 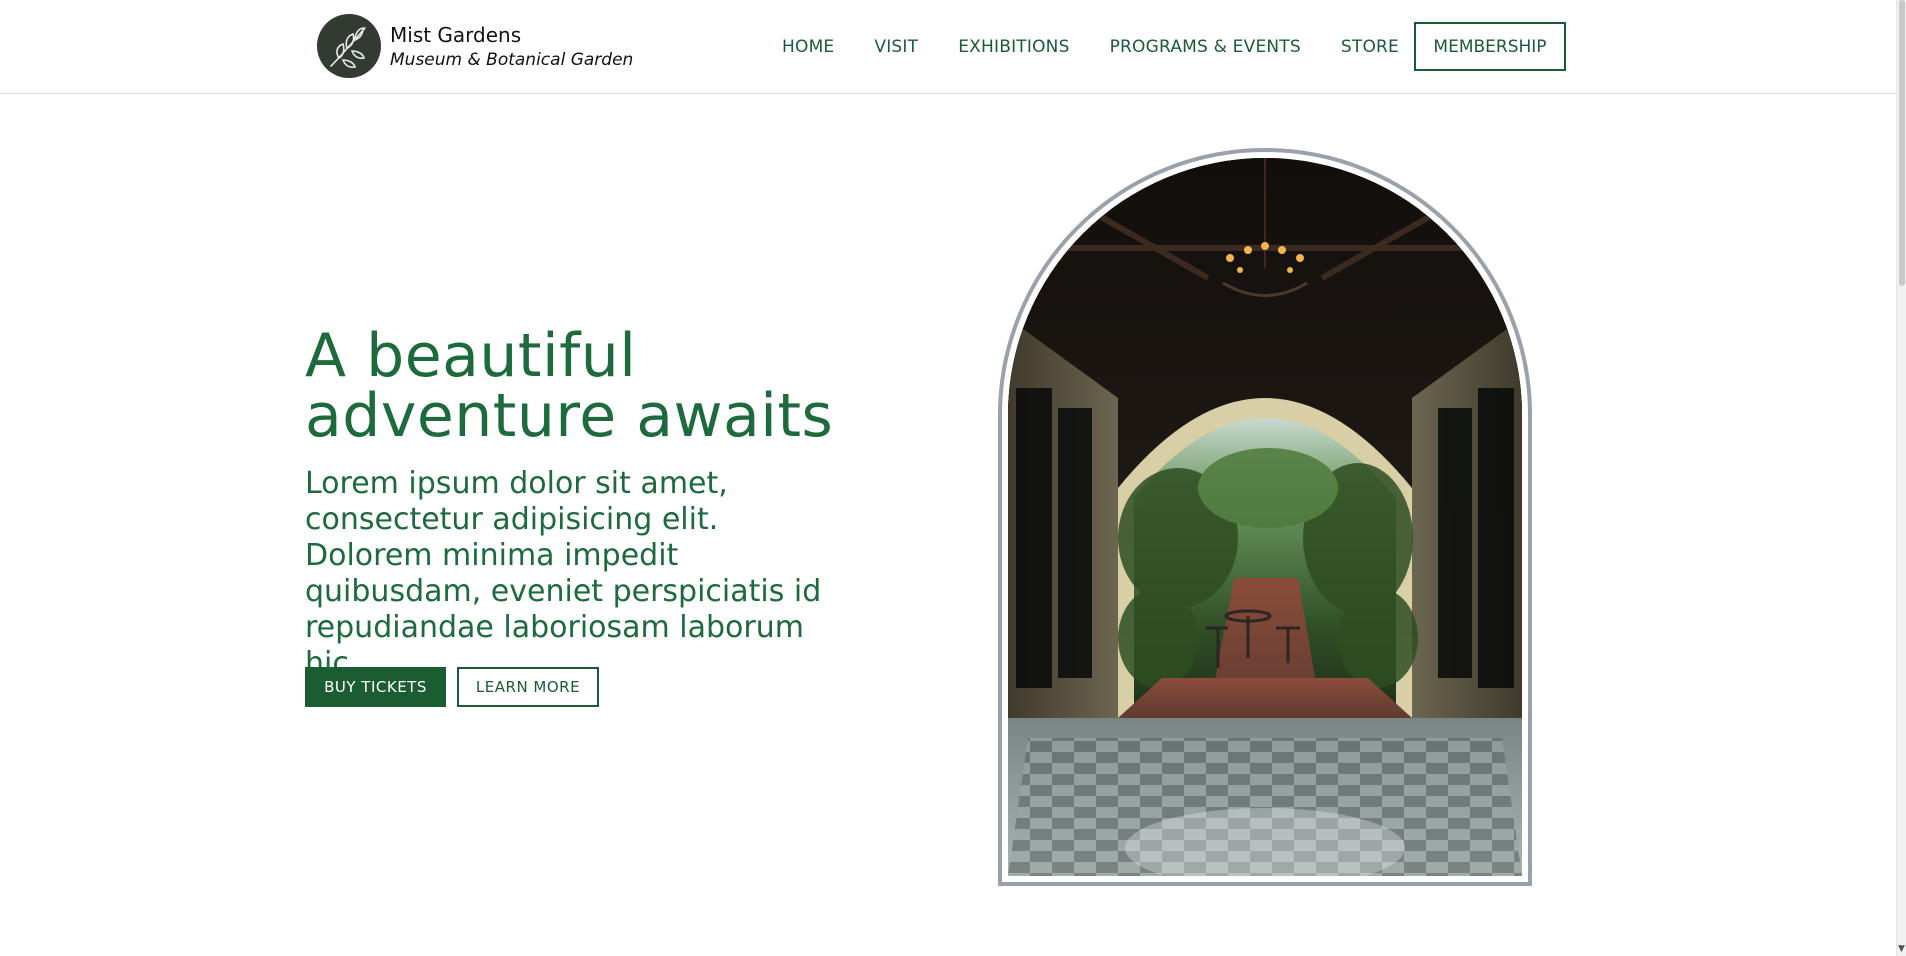 I want to click on scrollbar-thumb, so click(x=1902, y=143).